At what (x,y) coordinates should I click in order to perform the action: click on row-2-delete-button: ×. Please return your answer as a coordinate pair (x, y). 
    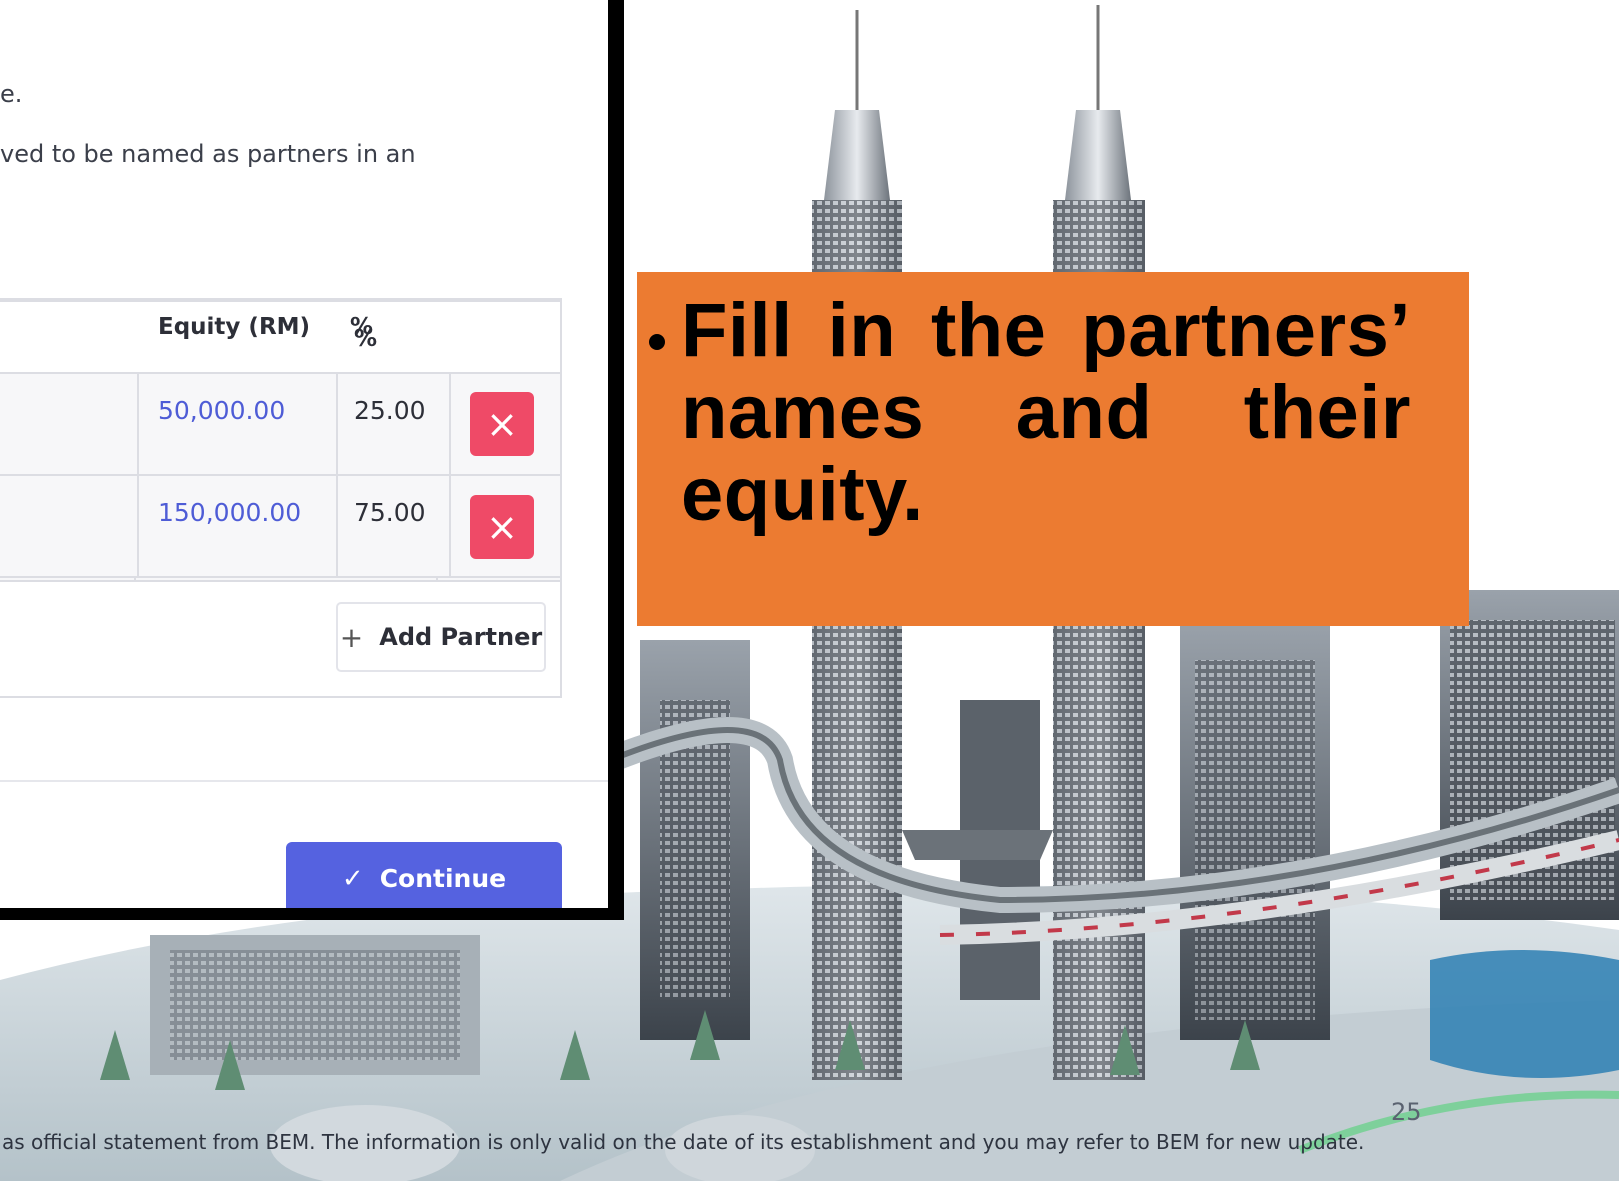
    Looking at the image, I should click on (502, 527).